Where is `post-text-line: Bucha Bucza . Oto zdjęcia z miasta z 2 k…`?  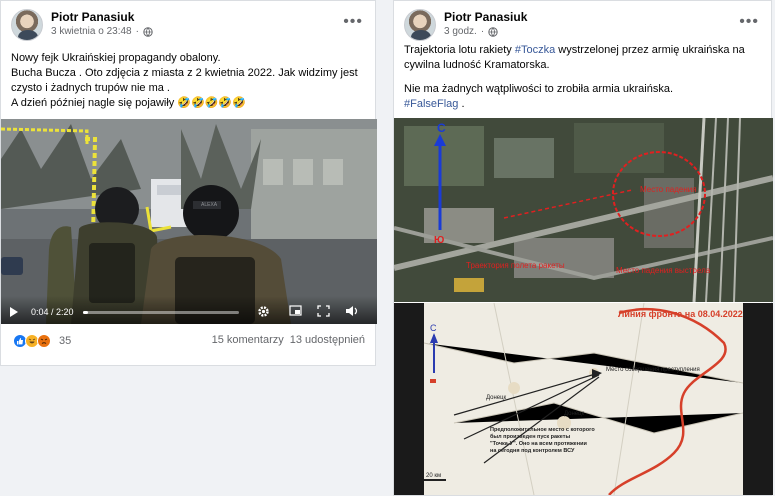
post-text-line: Bucha Bucza . Oto zdjęcia z miasta z 2 k… is located at coordinates (184, 73).